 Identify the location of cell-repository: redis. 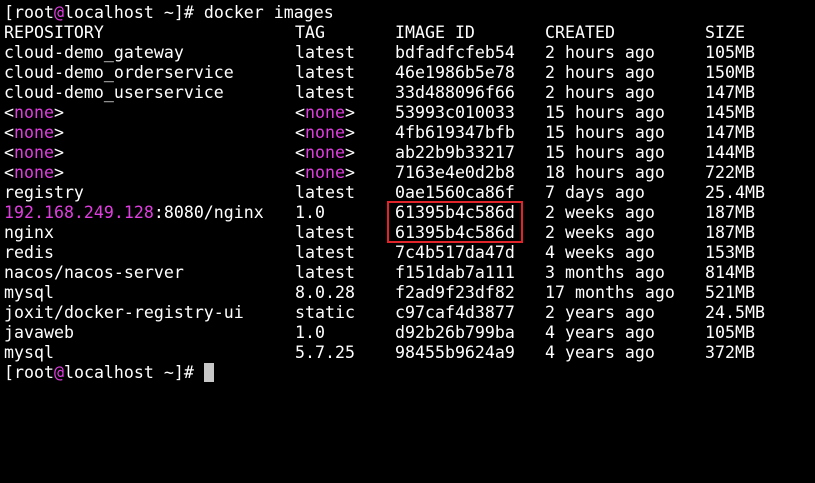
(29, 252).